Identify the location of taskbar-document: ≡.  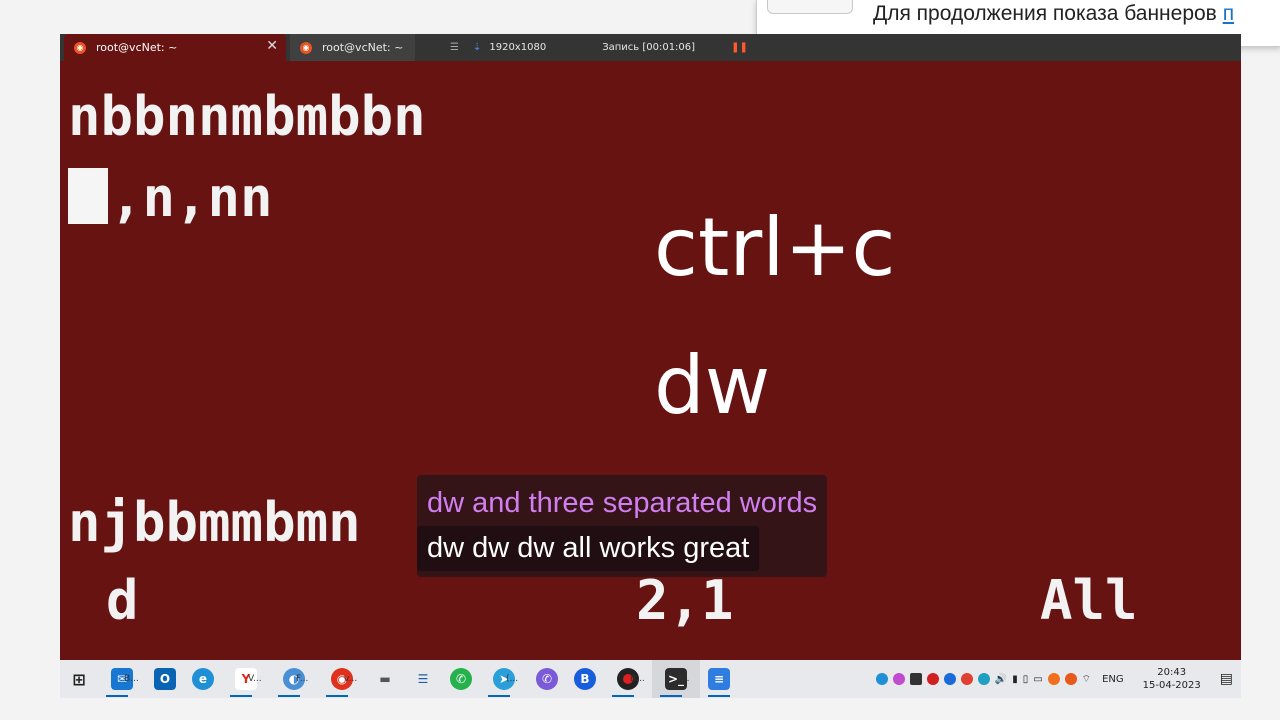
(719, 679).